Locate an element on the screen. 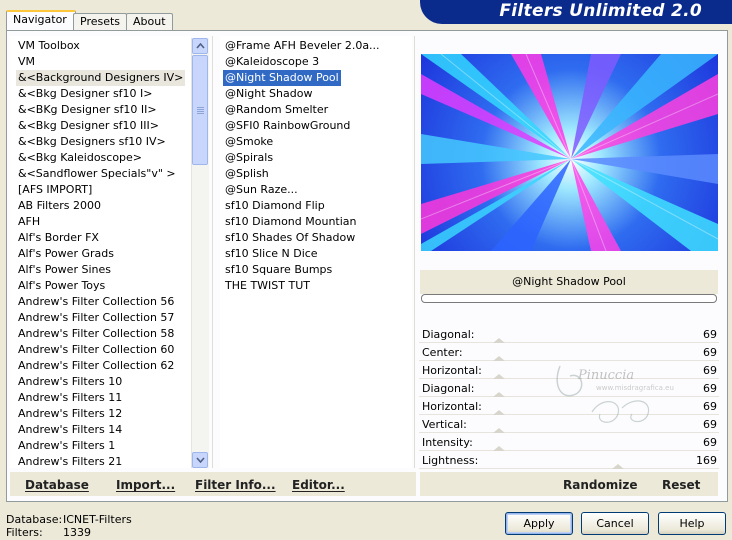 This screenshot has width=732, height=540. category-item: &<Background Designers IV> is located at coordinates (101, 78).